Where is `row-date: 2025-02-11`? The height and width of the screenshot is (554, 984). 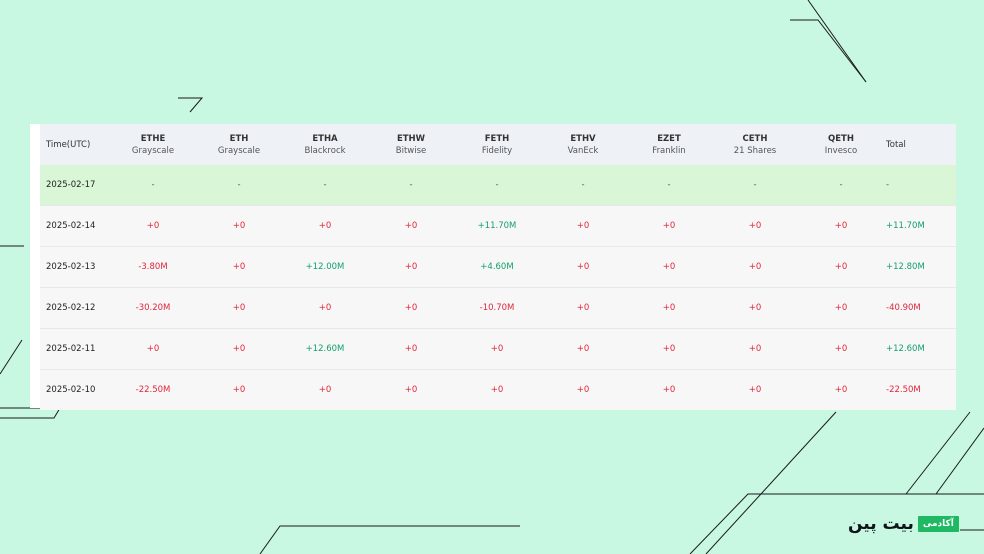 row-date: 2025-02-11 is located at coordinates (75, 349).